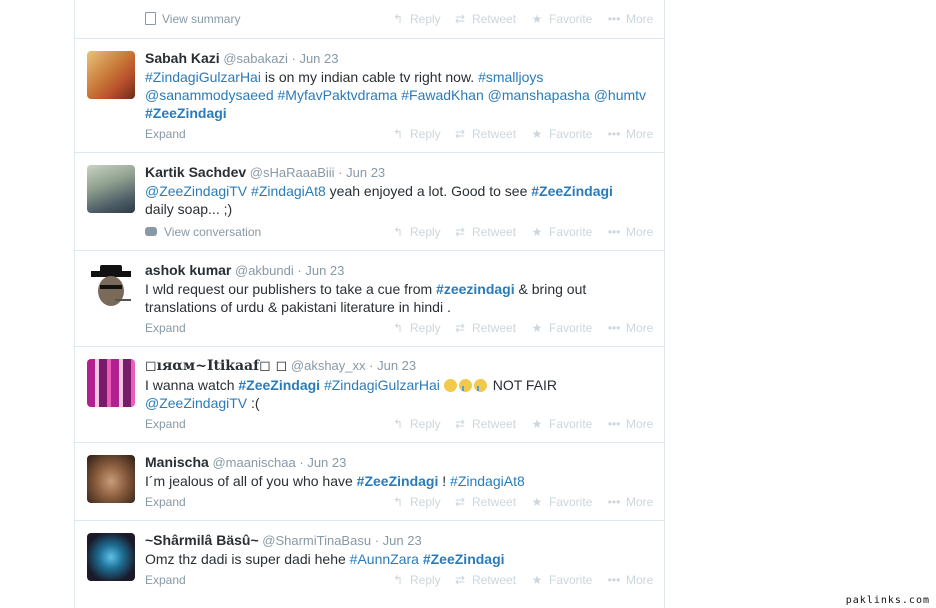  I want to click on author-name: ashok kumar, so click(188, 270).